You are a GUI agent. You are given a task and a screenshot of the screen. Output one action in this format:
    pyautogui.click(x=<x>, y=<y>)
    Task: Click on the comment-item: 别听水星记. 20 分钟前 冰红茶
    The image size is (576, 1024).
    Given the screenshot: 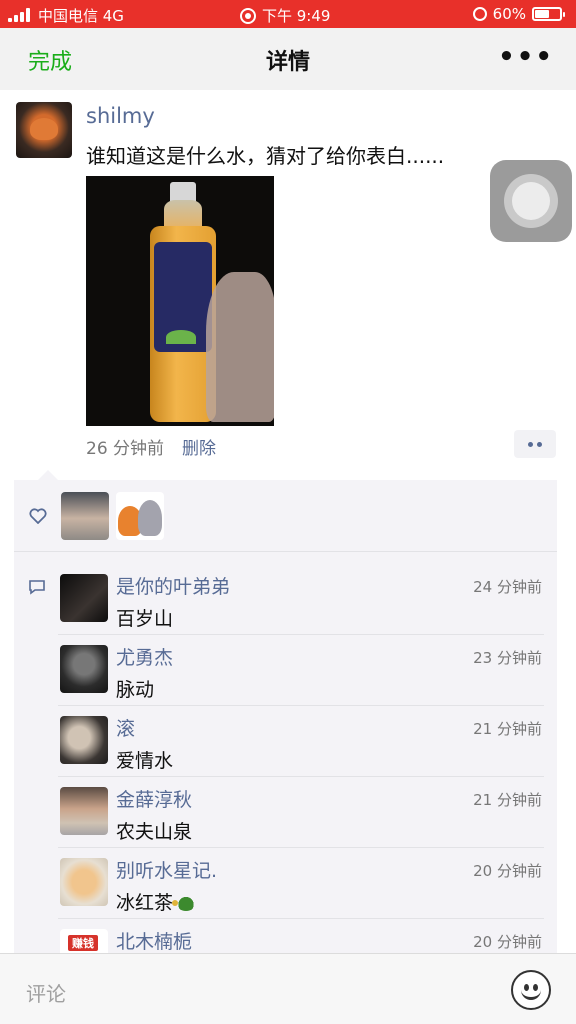 What is the action you would take?
    pyautogui.click(x=301, y=883)
    